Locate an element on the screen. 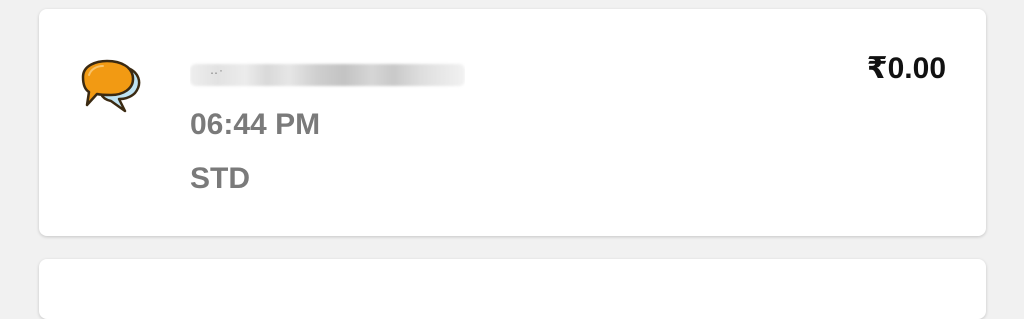  call-time: 06:44 PM is located at coordinates (255, 124).